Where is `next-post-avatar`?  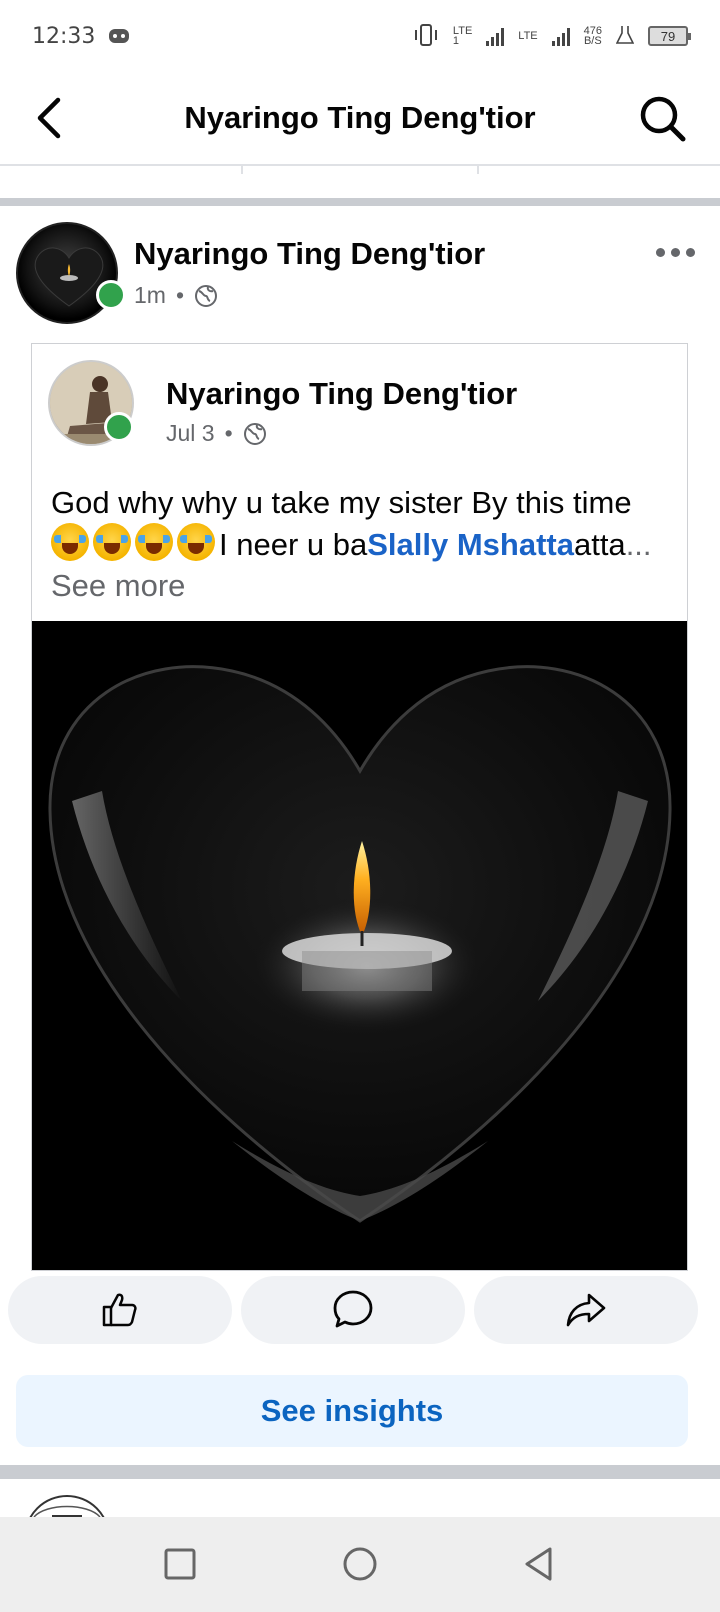 next-post-avatar is located at coordinates (67, 1506).